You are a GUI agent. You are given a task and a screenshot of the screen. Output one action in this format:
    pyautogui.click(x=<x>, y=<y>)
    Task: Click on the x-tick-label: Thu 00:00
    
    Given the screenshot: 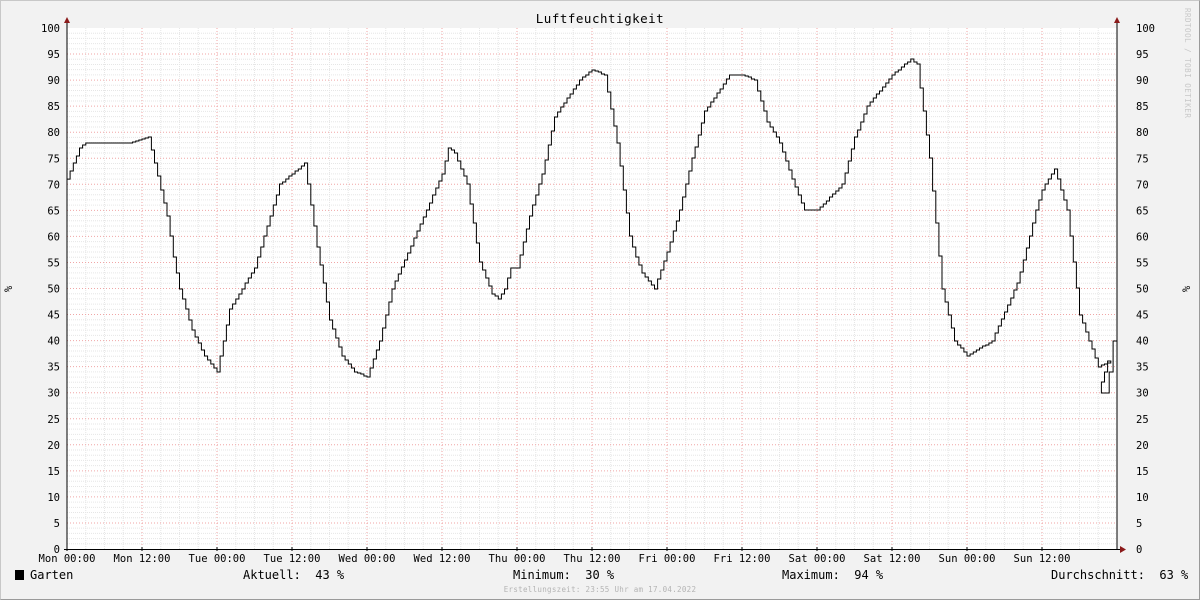 What is the action you would take?
    pyautogui.click(x=517, y=559)
    